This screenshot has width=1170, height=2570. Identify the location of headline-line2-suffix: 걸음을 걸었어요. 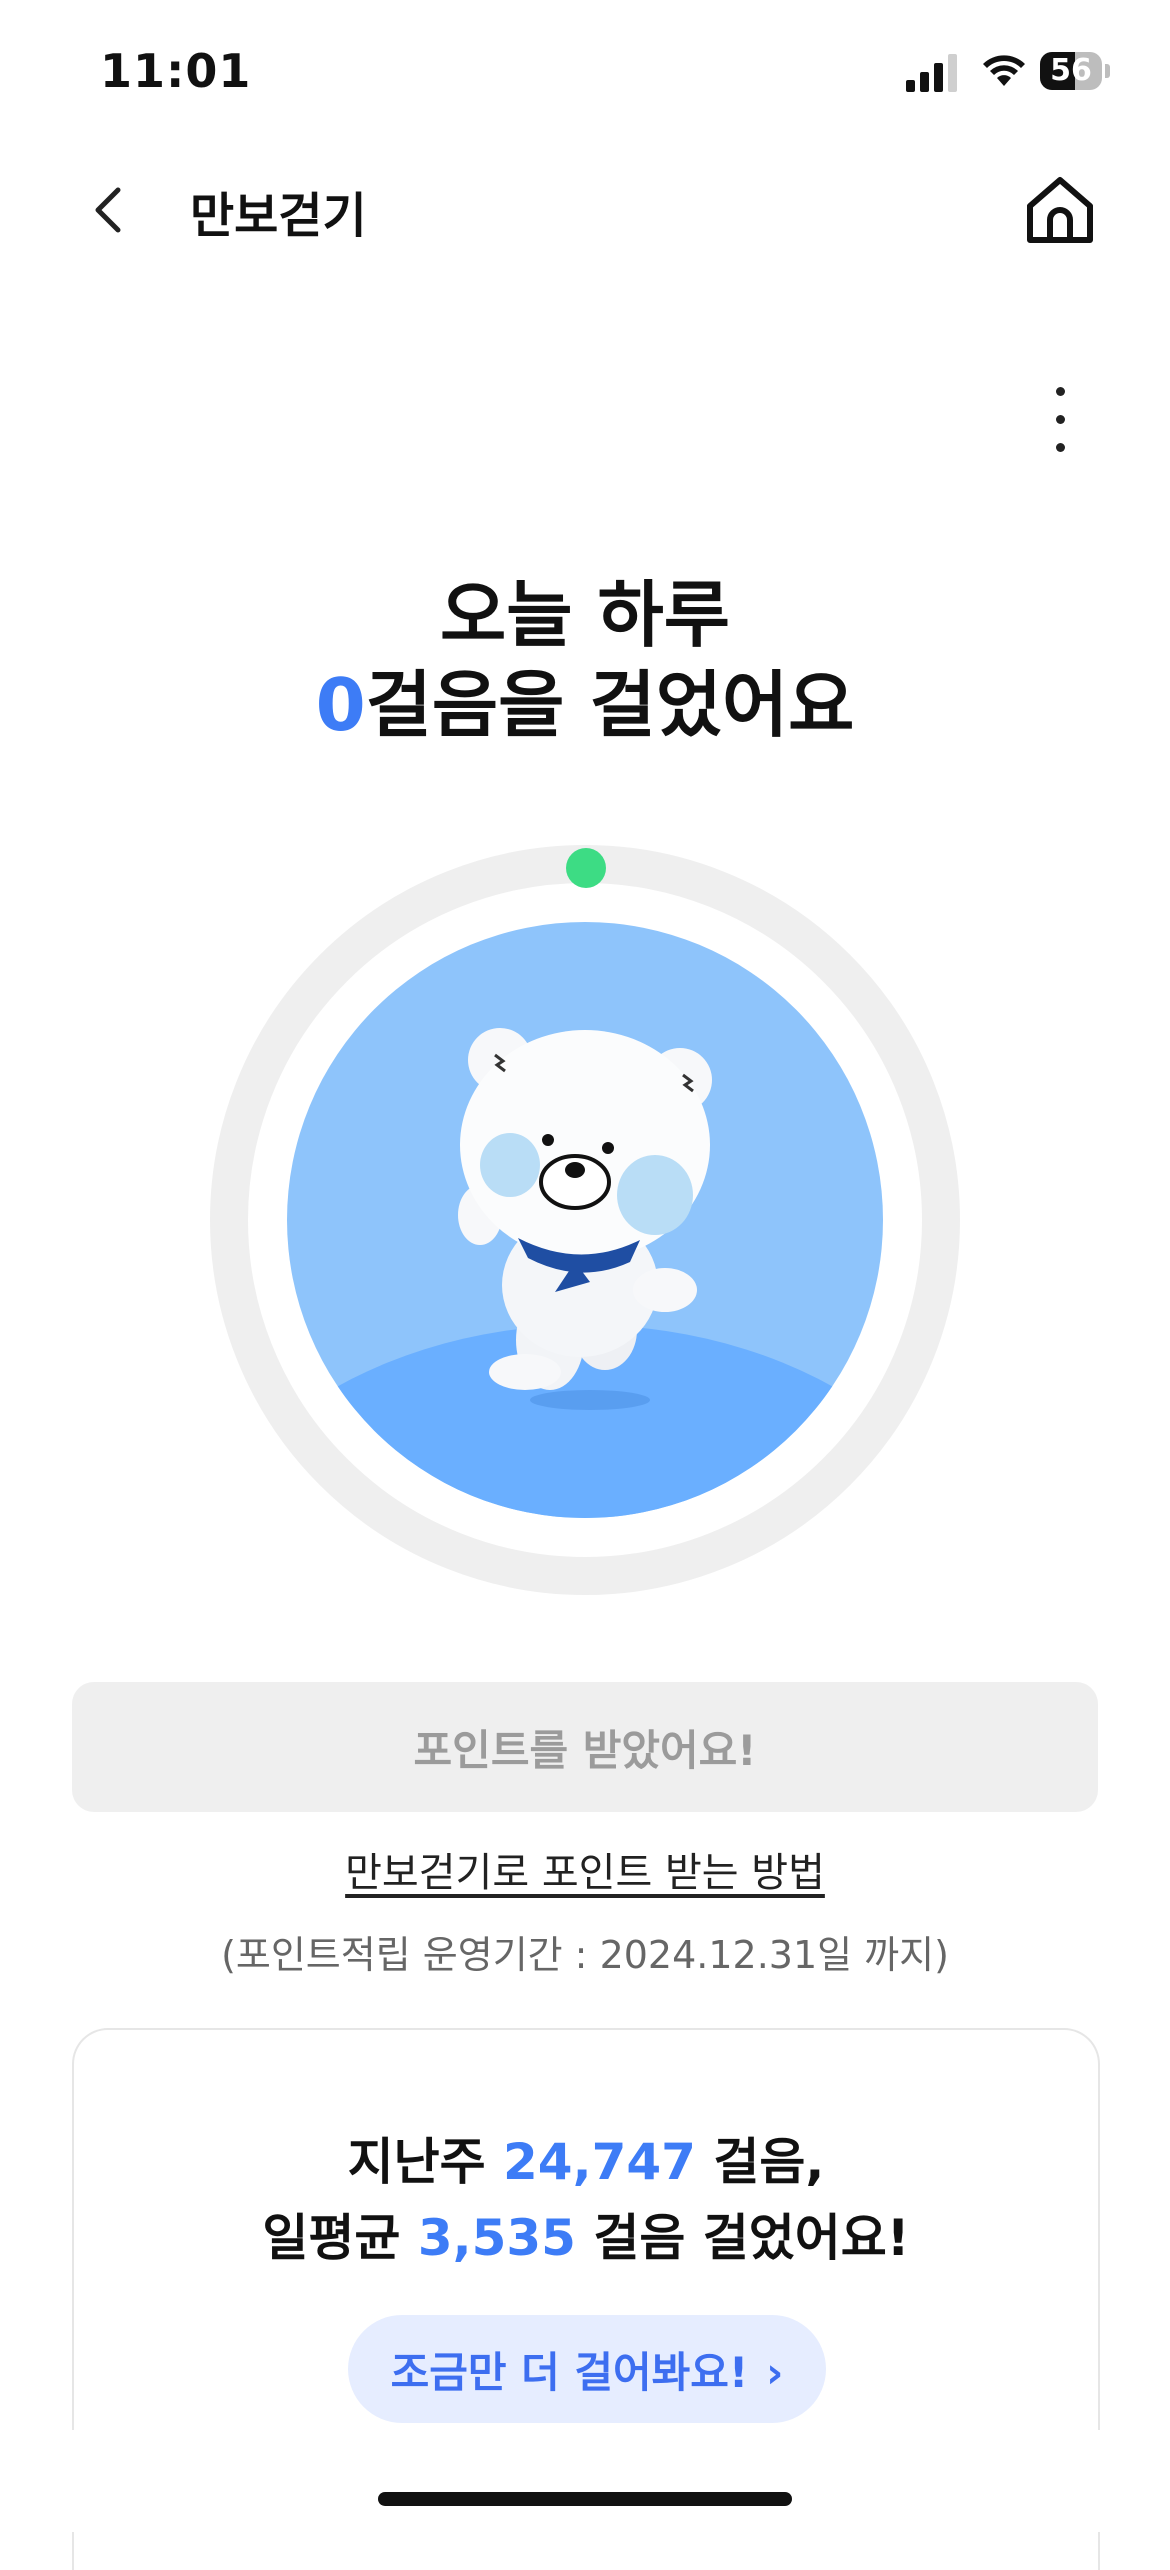
(610, 705).